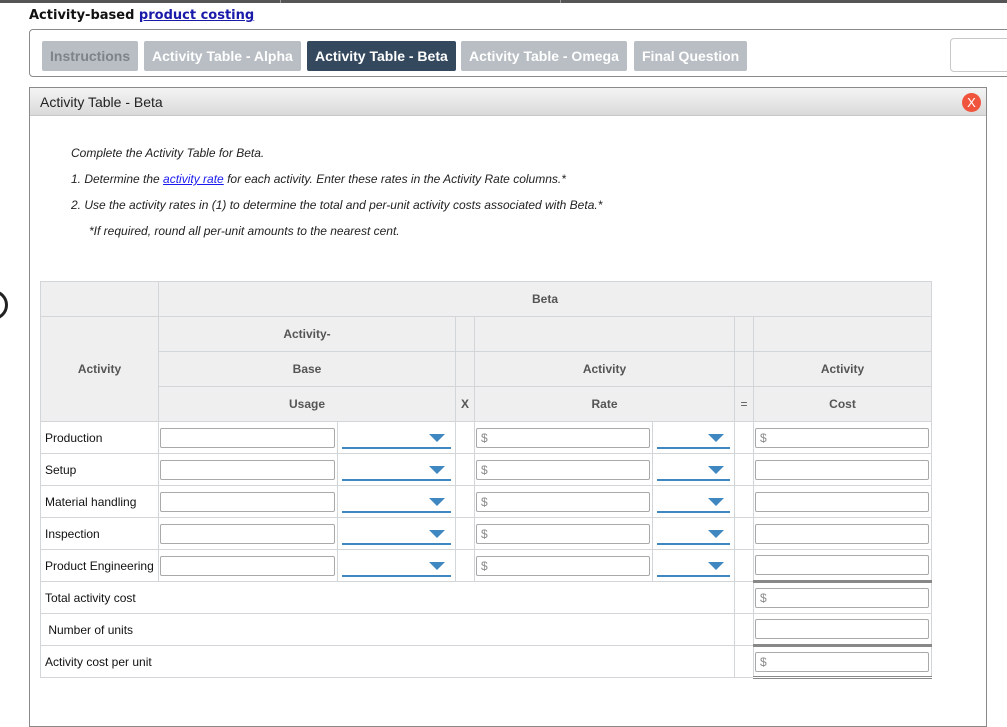  Describe the element at coordinates (604, 369) in the screenshot. I see `header-rate-line1: Activity` at that location.